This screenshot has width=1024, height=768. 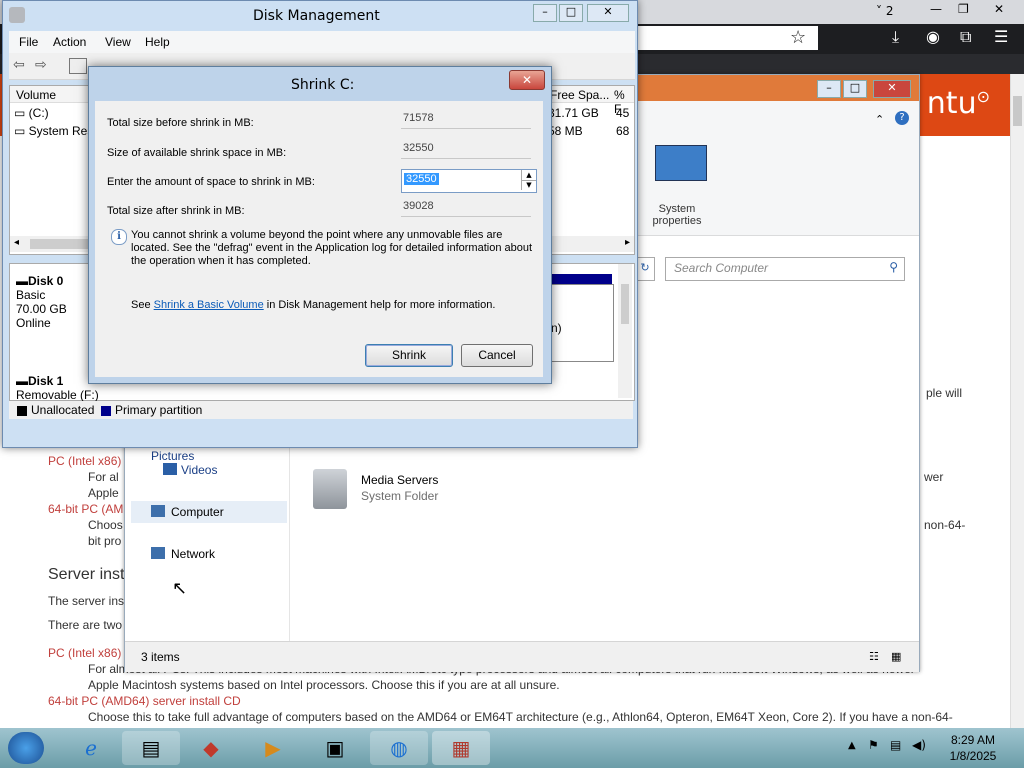 What do you see at coordinates (879, 119) in the screenshot?
I see `ribbon-collapse-icon: ⌃` at bounding box center [879, 119].